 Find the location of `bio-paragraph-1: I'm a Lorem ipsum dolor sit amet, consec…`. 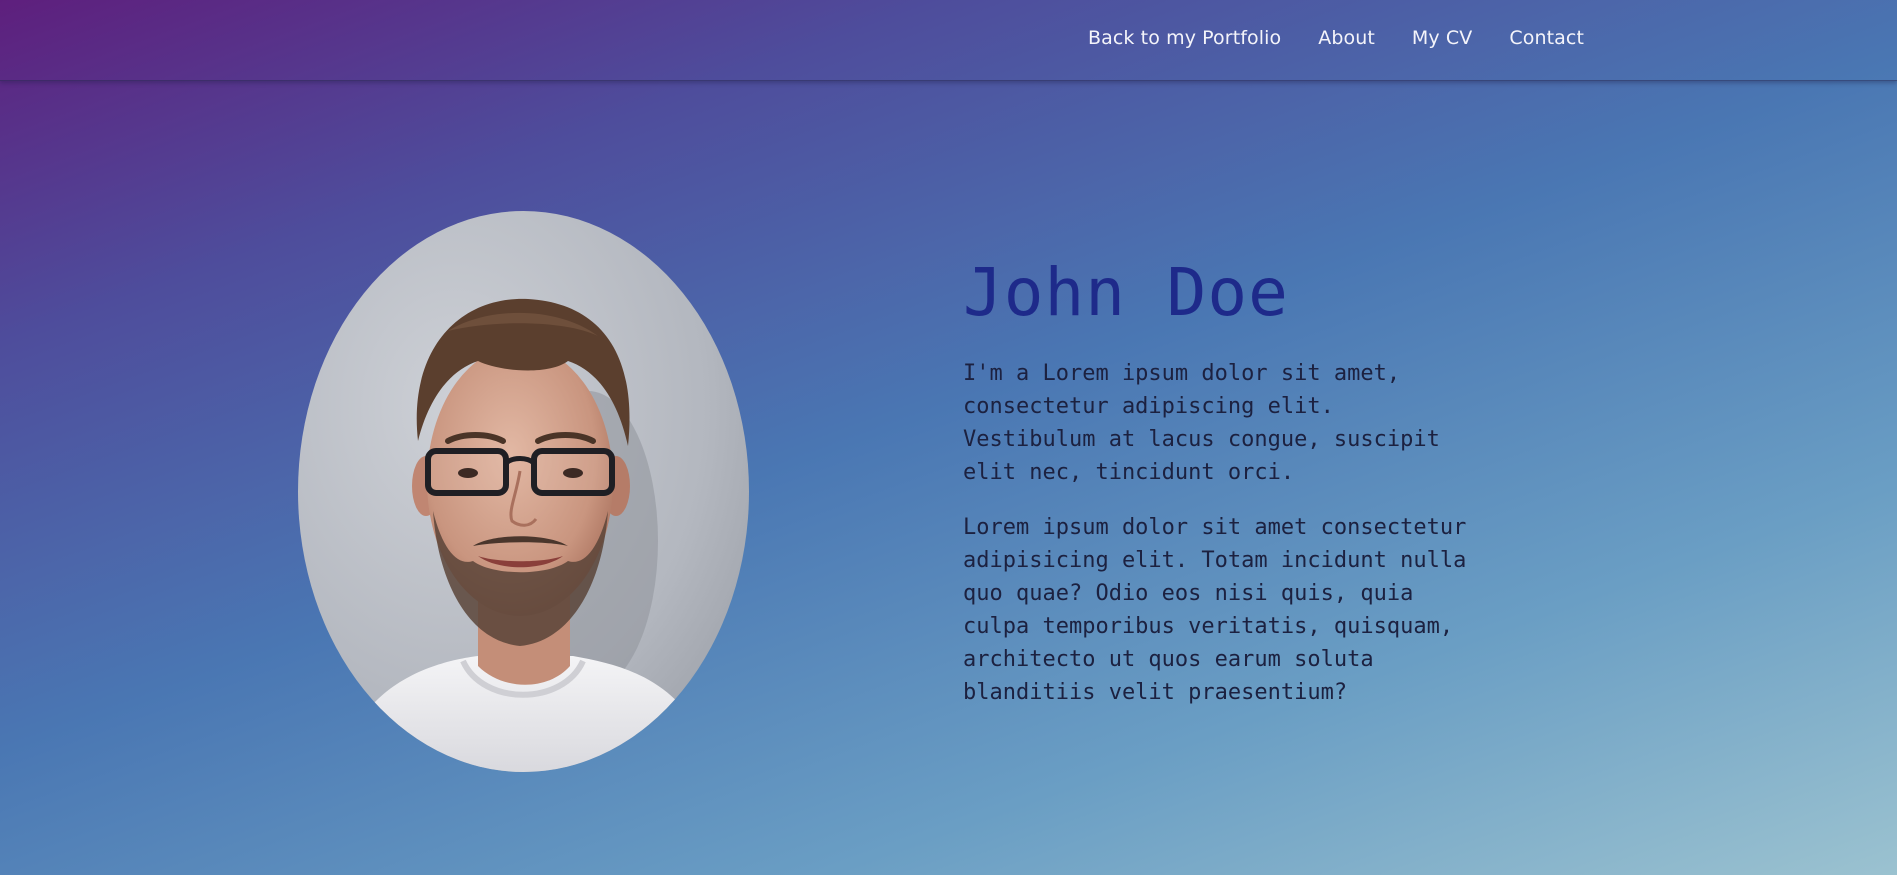

bio-paragraph-1: I'm a Lorem ipsum dolor sit amet, consec… is located at coordinates (1201, 423).